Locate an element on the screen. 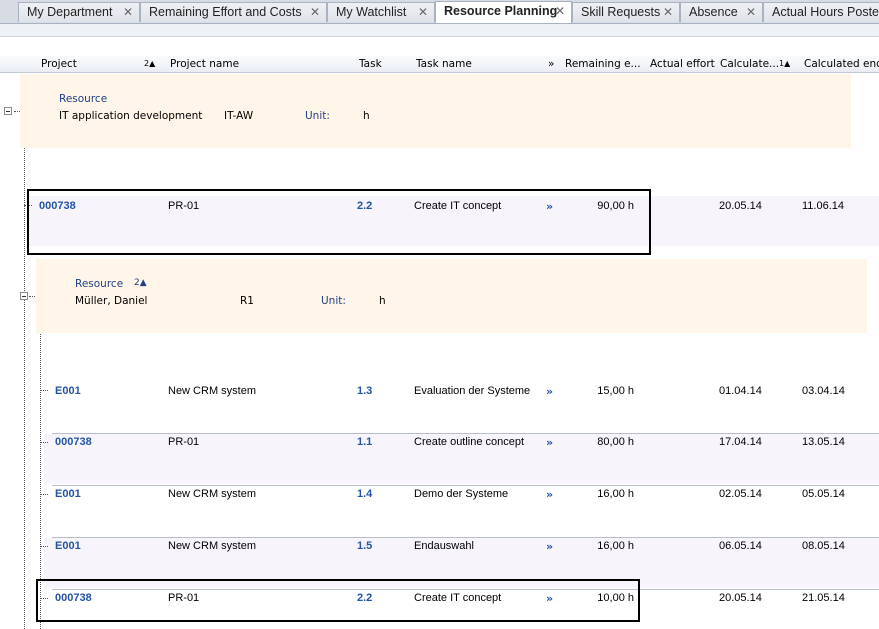  column-header-calculated-end: Calculated end is located at coordinates (841, 64).